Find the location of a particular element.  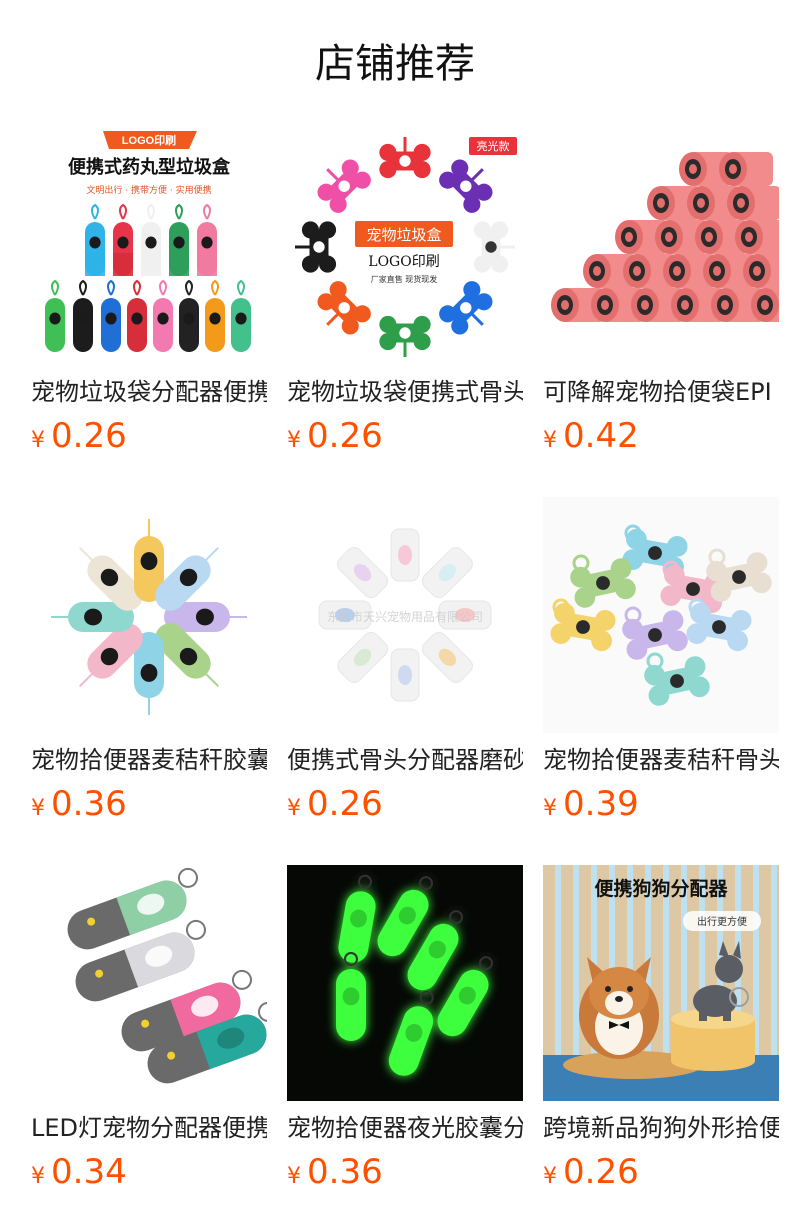

product-image-dog-dispenser: 便携狗狗分配器 出行更方便 is located at coordinates (661, 983).